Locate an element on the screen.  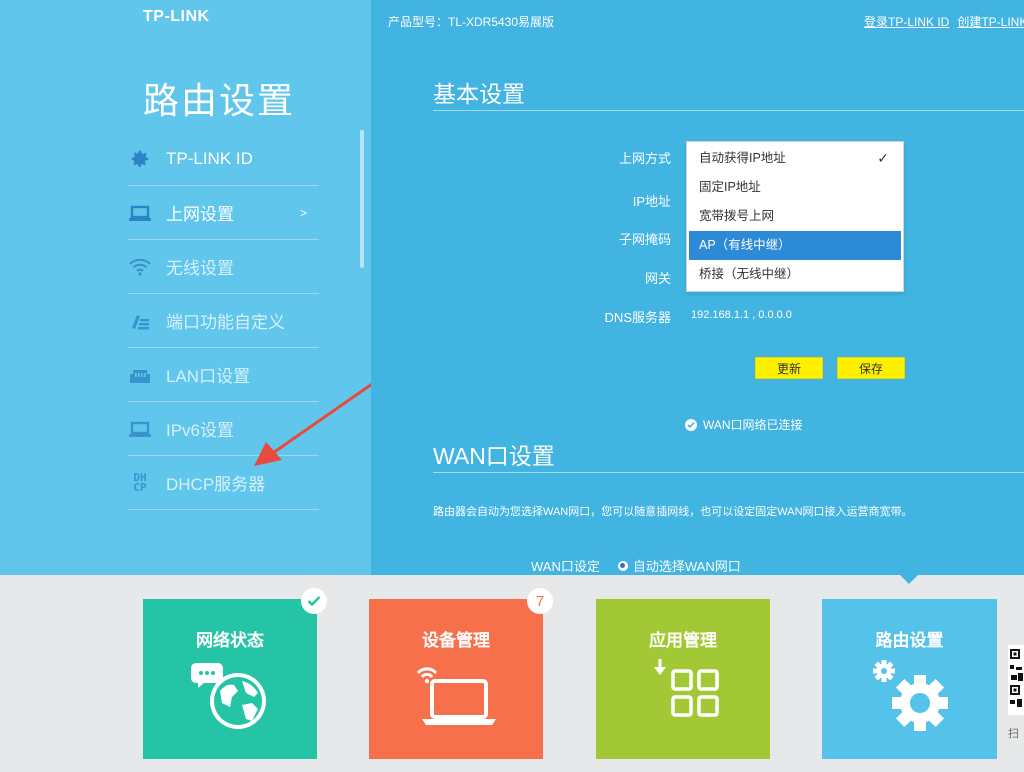
dns-server-label: DNS服务器 is located at coordinates (637, 317).